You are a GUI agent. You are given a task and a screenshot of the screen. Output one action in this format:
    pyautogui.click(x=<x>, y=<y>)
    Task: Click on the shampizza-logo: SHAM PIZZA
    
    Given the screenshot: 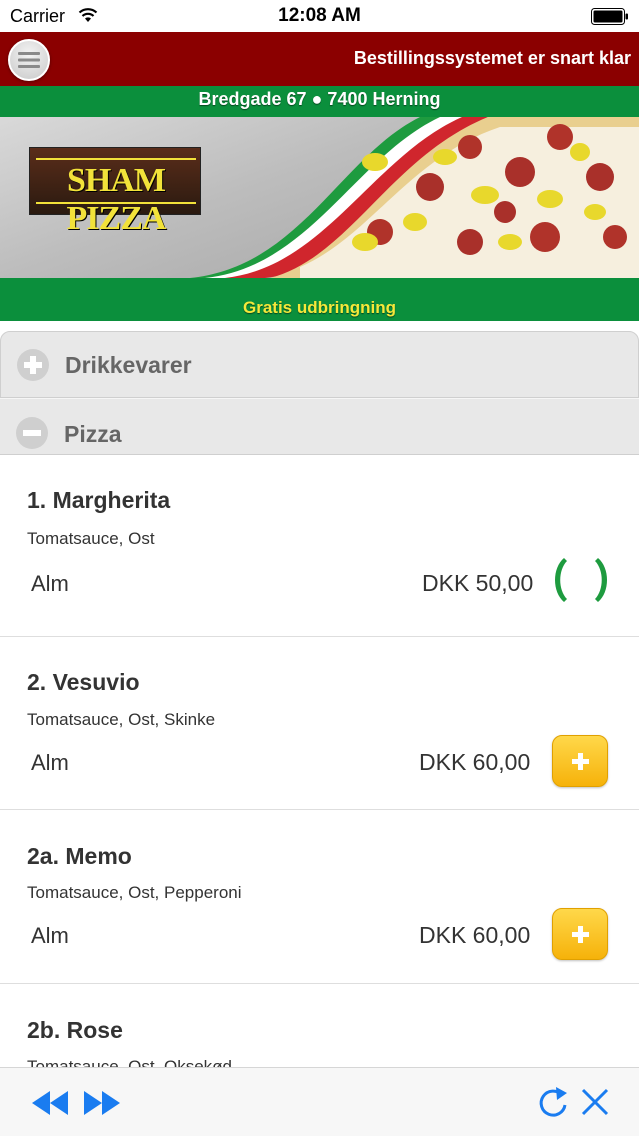 What is the action you would take?
    pyautogui.click(x=115, y=192)
    